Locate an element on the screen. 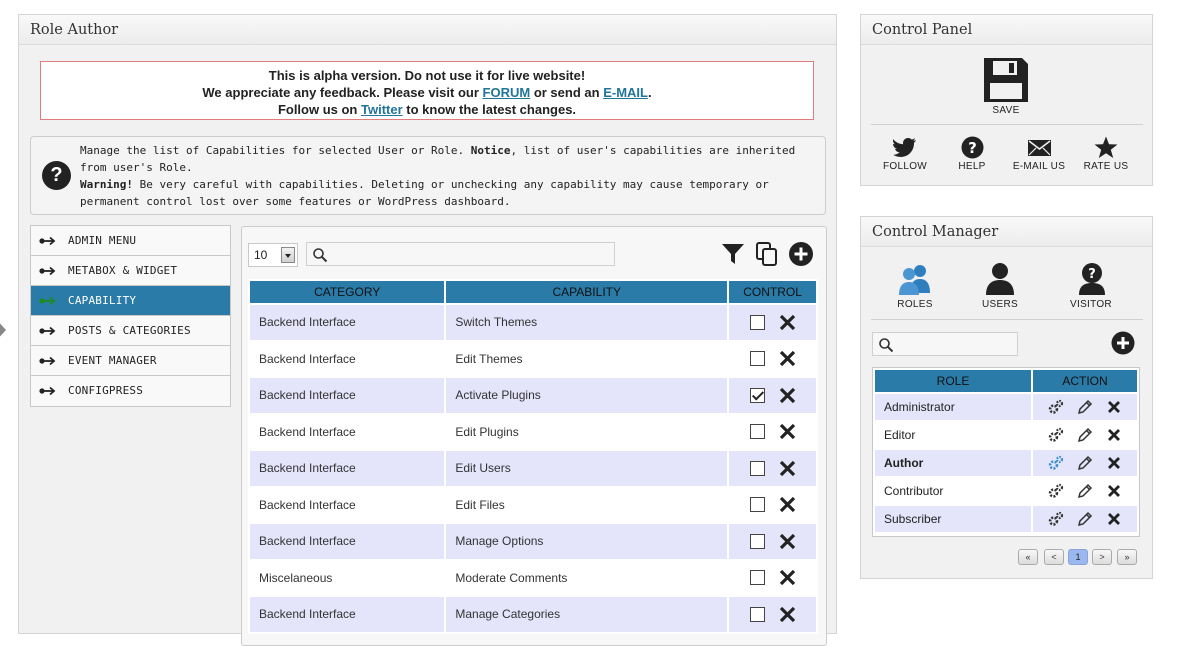  role-name: Author is located at coordinates (953, 463).